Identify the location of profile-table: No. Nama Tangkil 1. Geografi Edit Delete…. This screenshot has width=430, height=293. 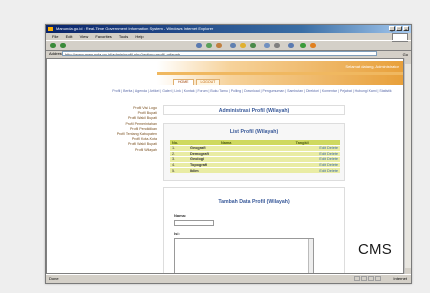
(255, 156).